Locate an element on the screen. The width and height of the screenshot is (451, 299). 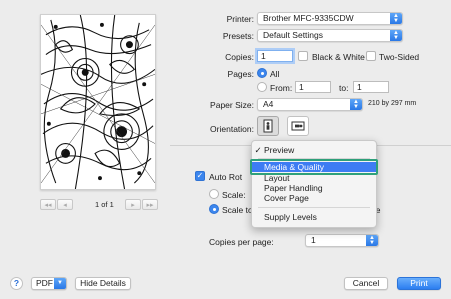
printer-value: Brother MFC-9335CDW is located at coordinates (308, 18).